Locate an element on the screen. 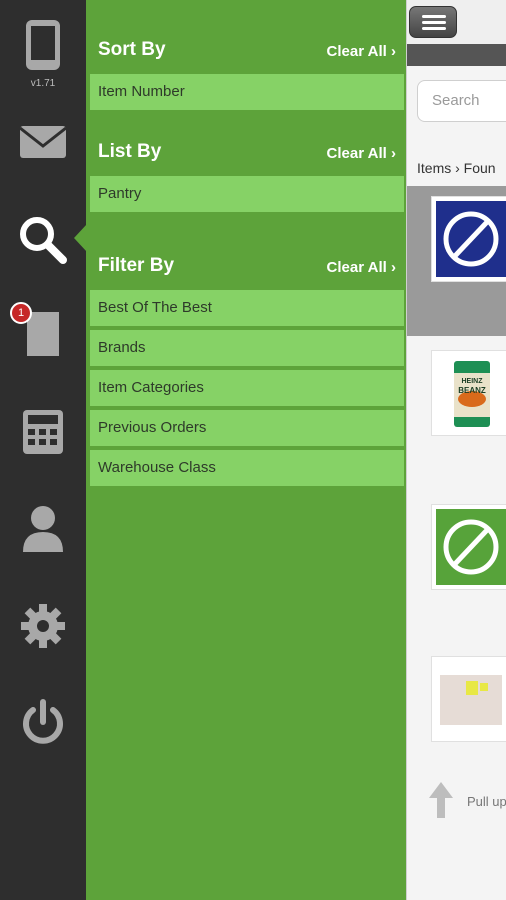 The height and width of the screenshot is (900, 506). list-option-pantry: Pantry is located at coordinates (247, 194).